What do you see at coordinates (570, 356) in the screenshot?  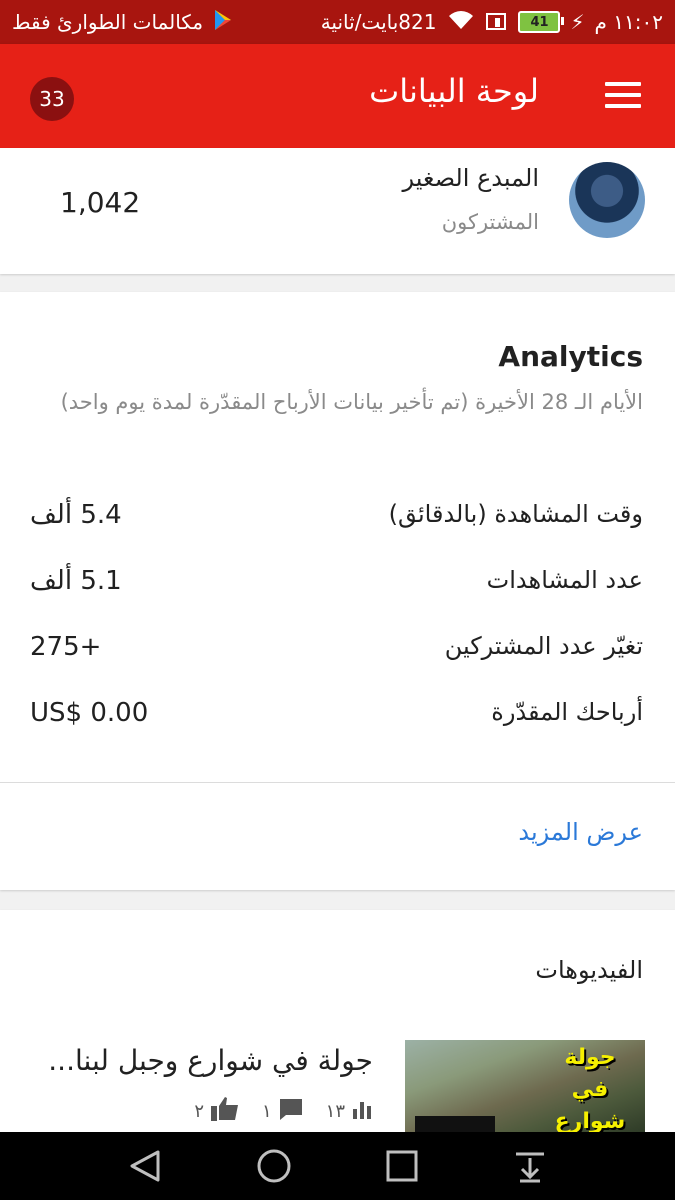 I see `analytics-title: Analytics` at bounding box center [570, 356].